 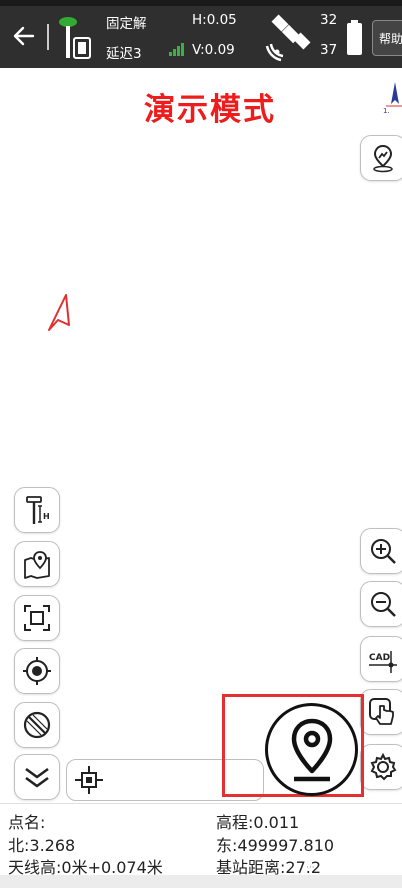 I want to click on map-pin-layer-icon, so click(x=383, y=158).